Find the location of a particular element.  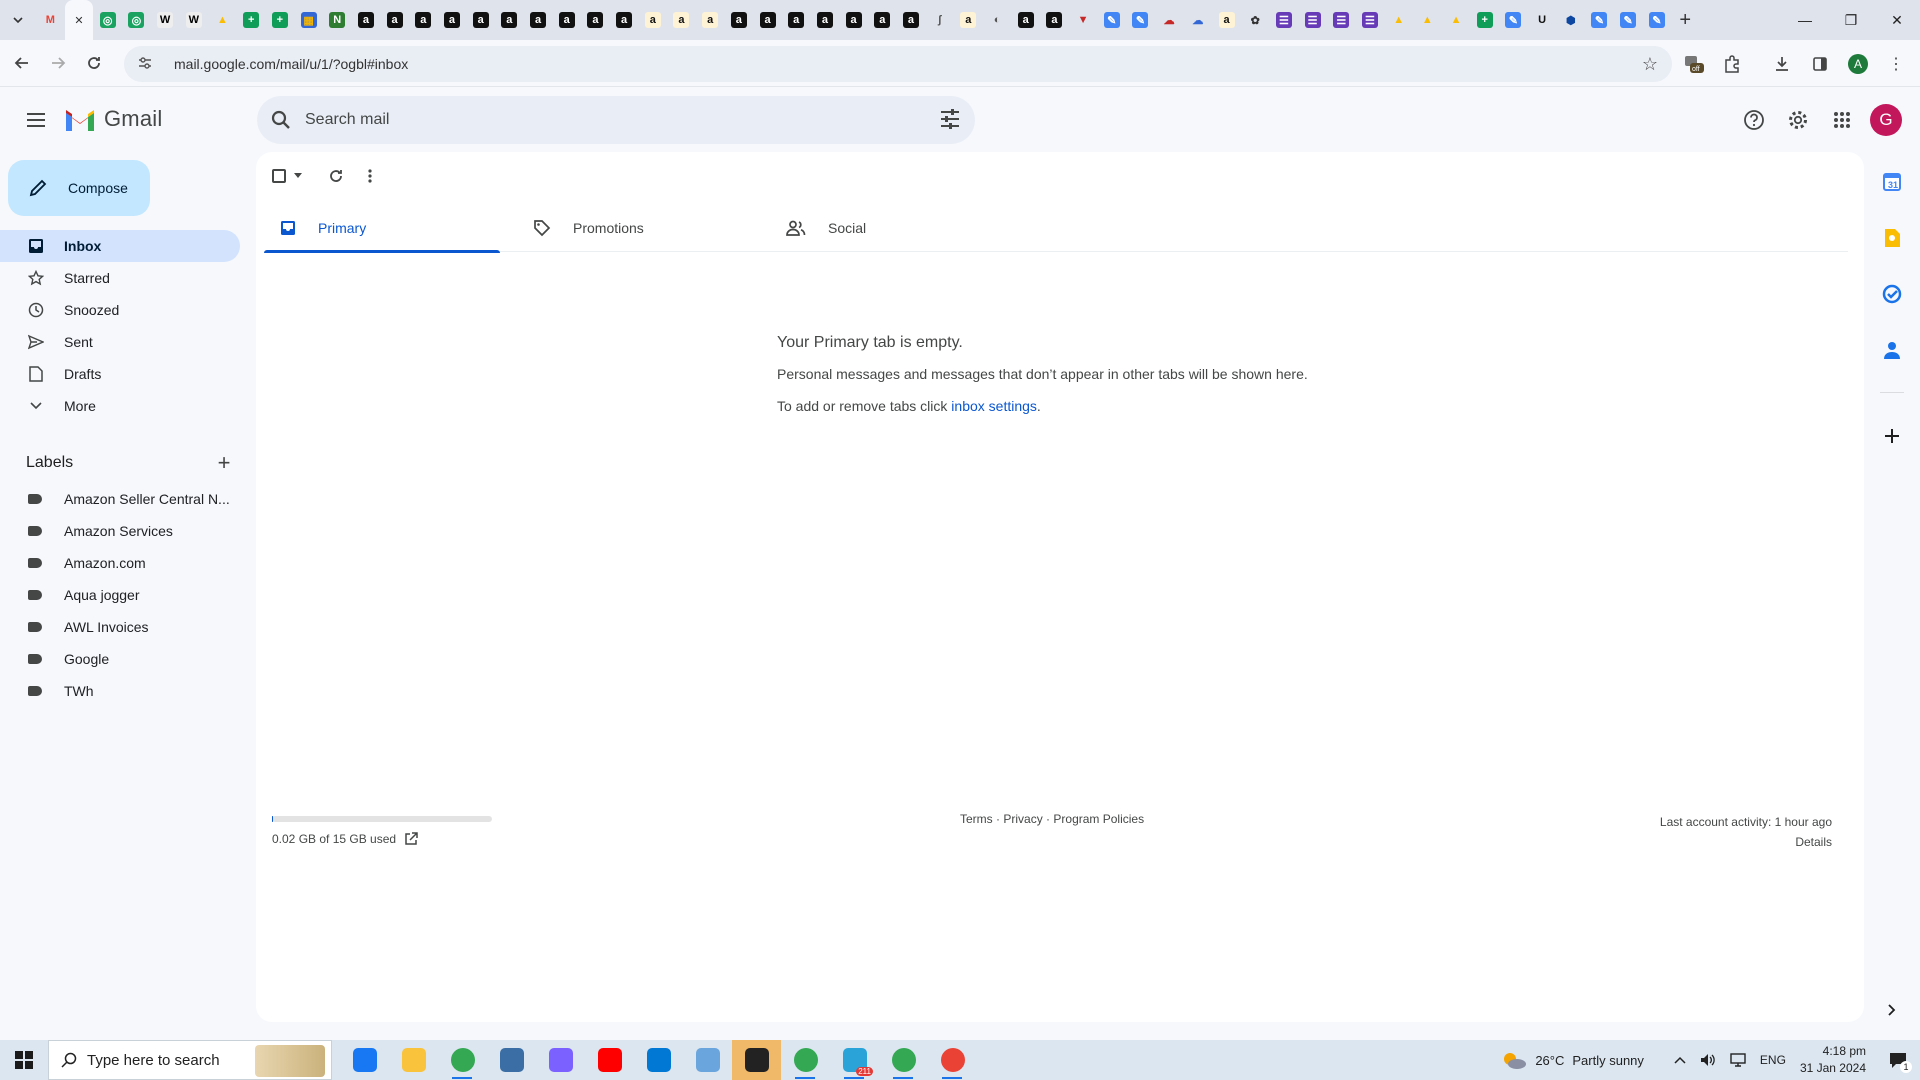

close-window-button: ✕ is located at coordinates (1897, 20).